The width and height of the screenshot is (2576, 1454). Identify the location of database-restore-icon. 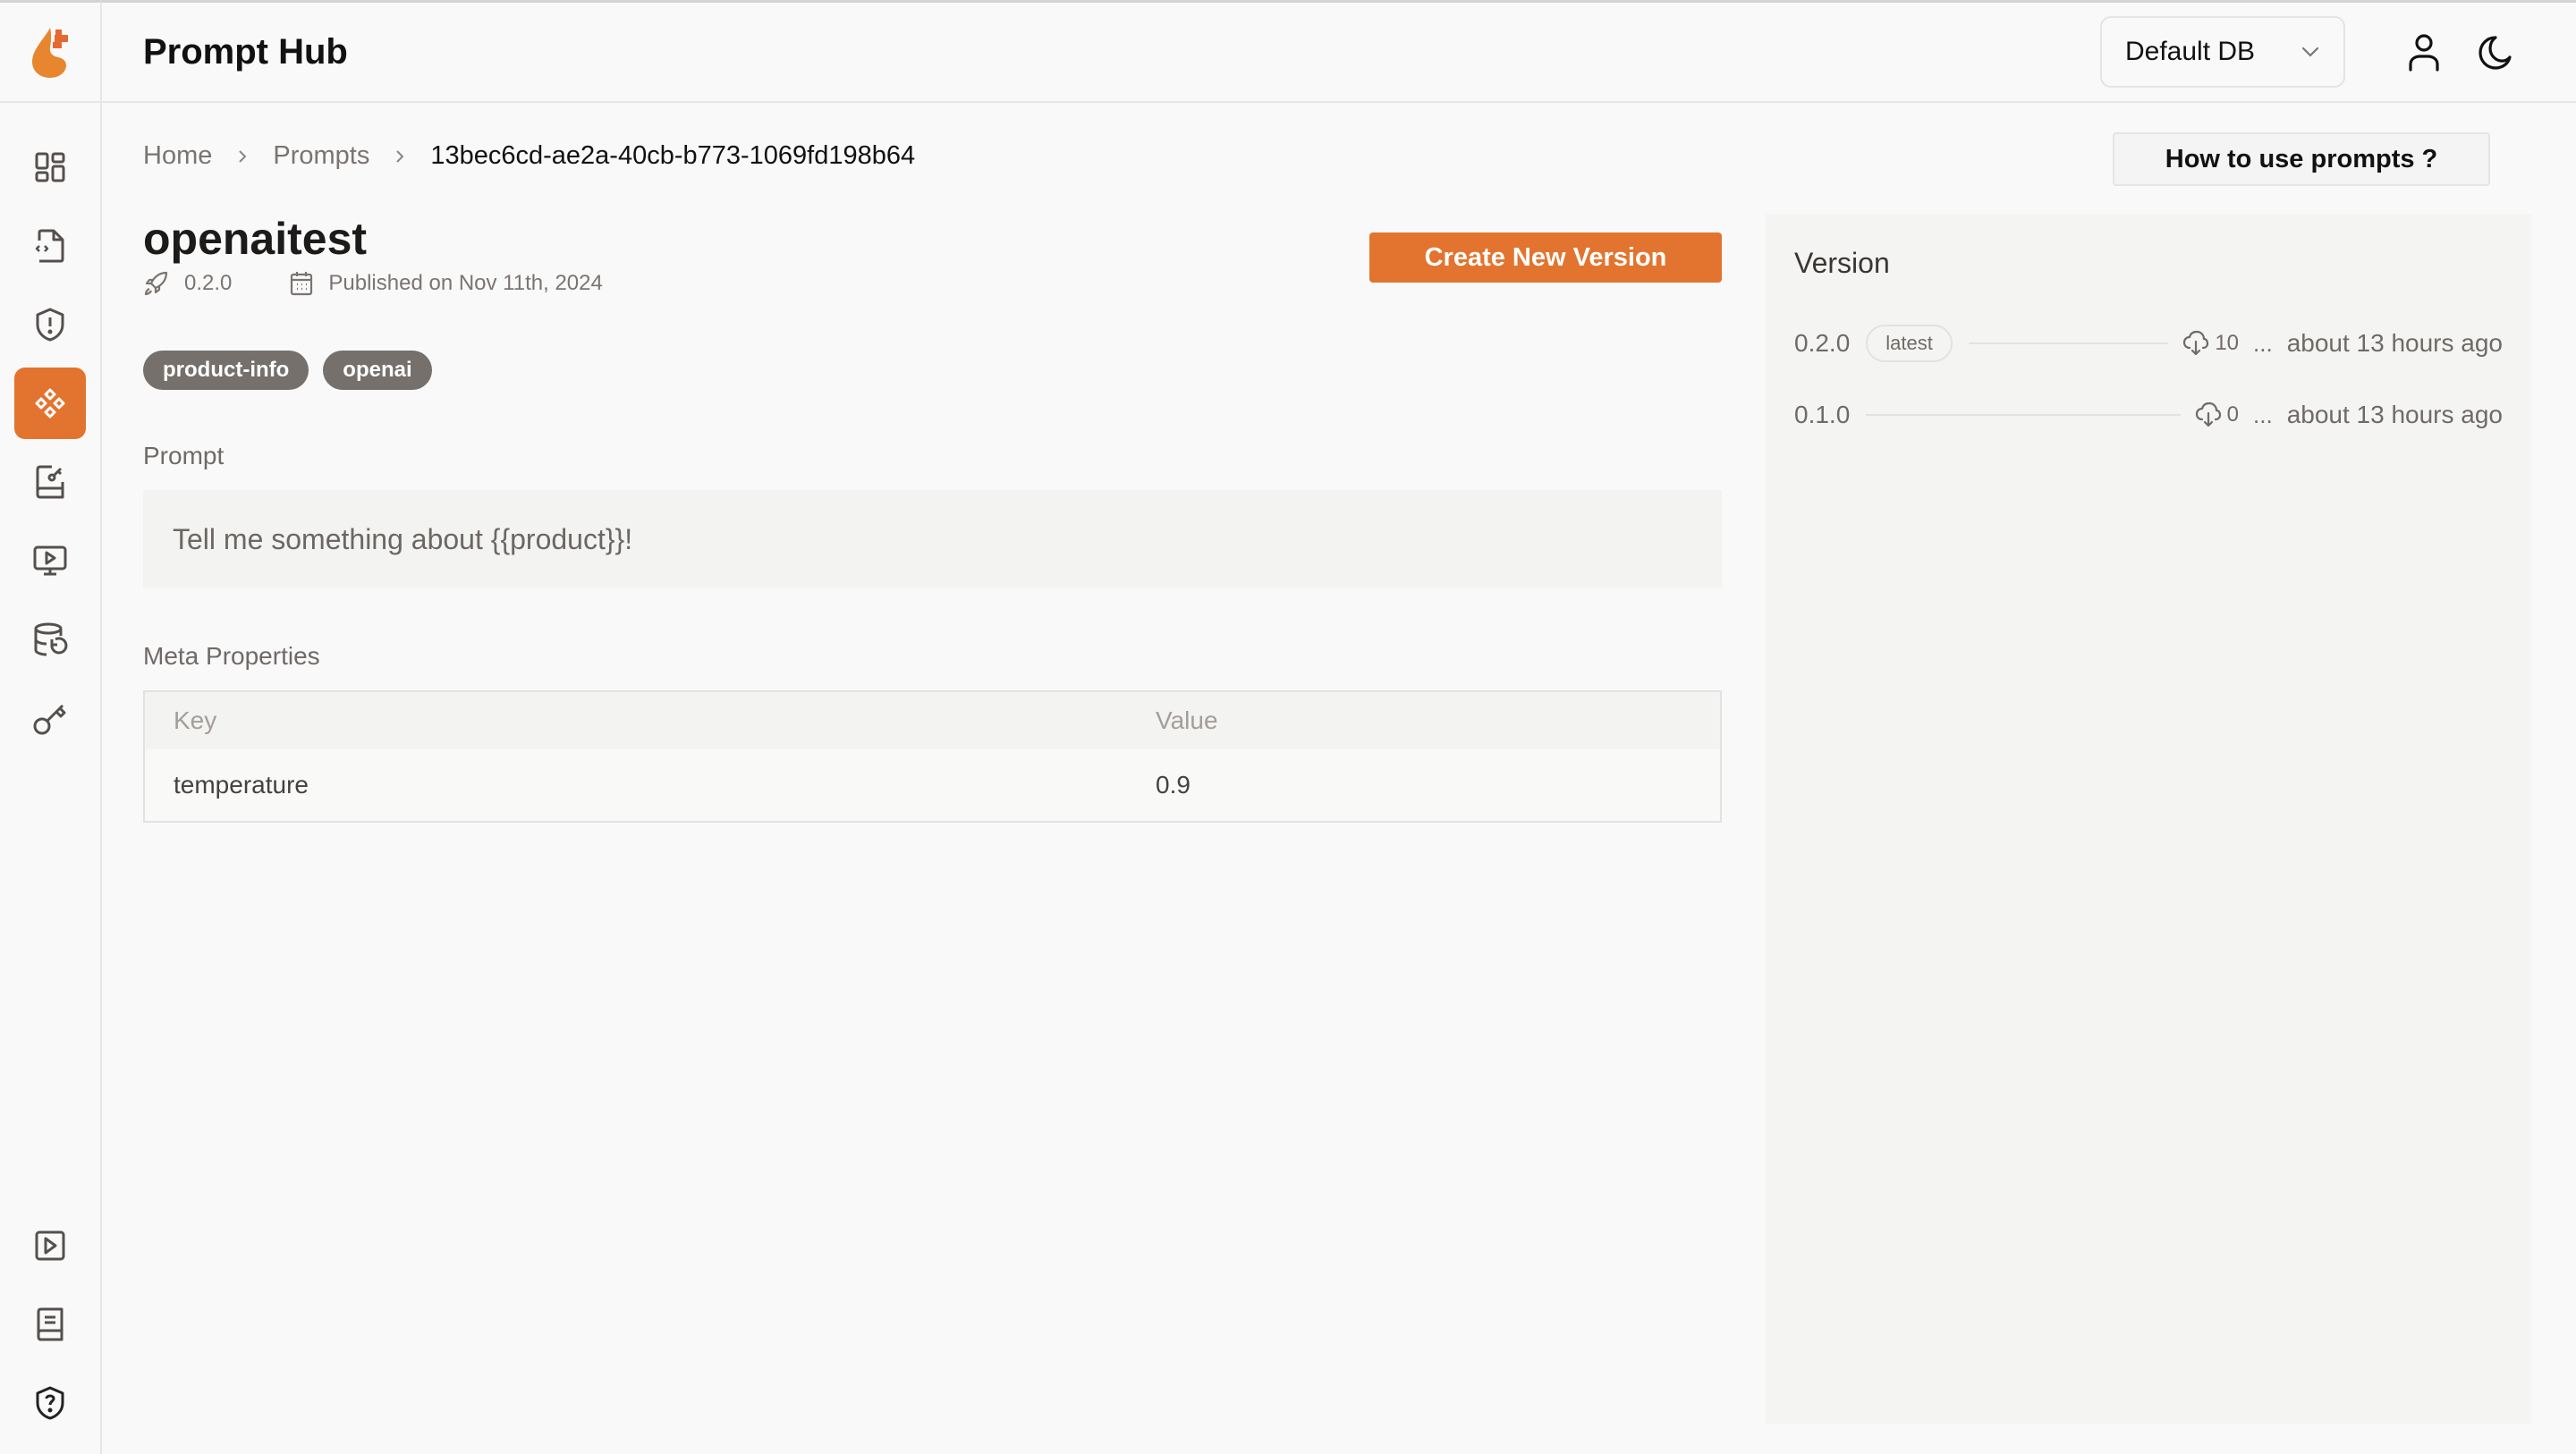
(51, 639).